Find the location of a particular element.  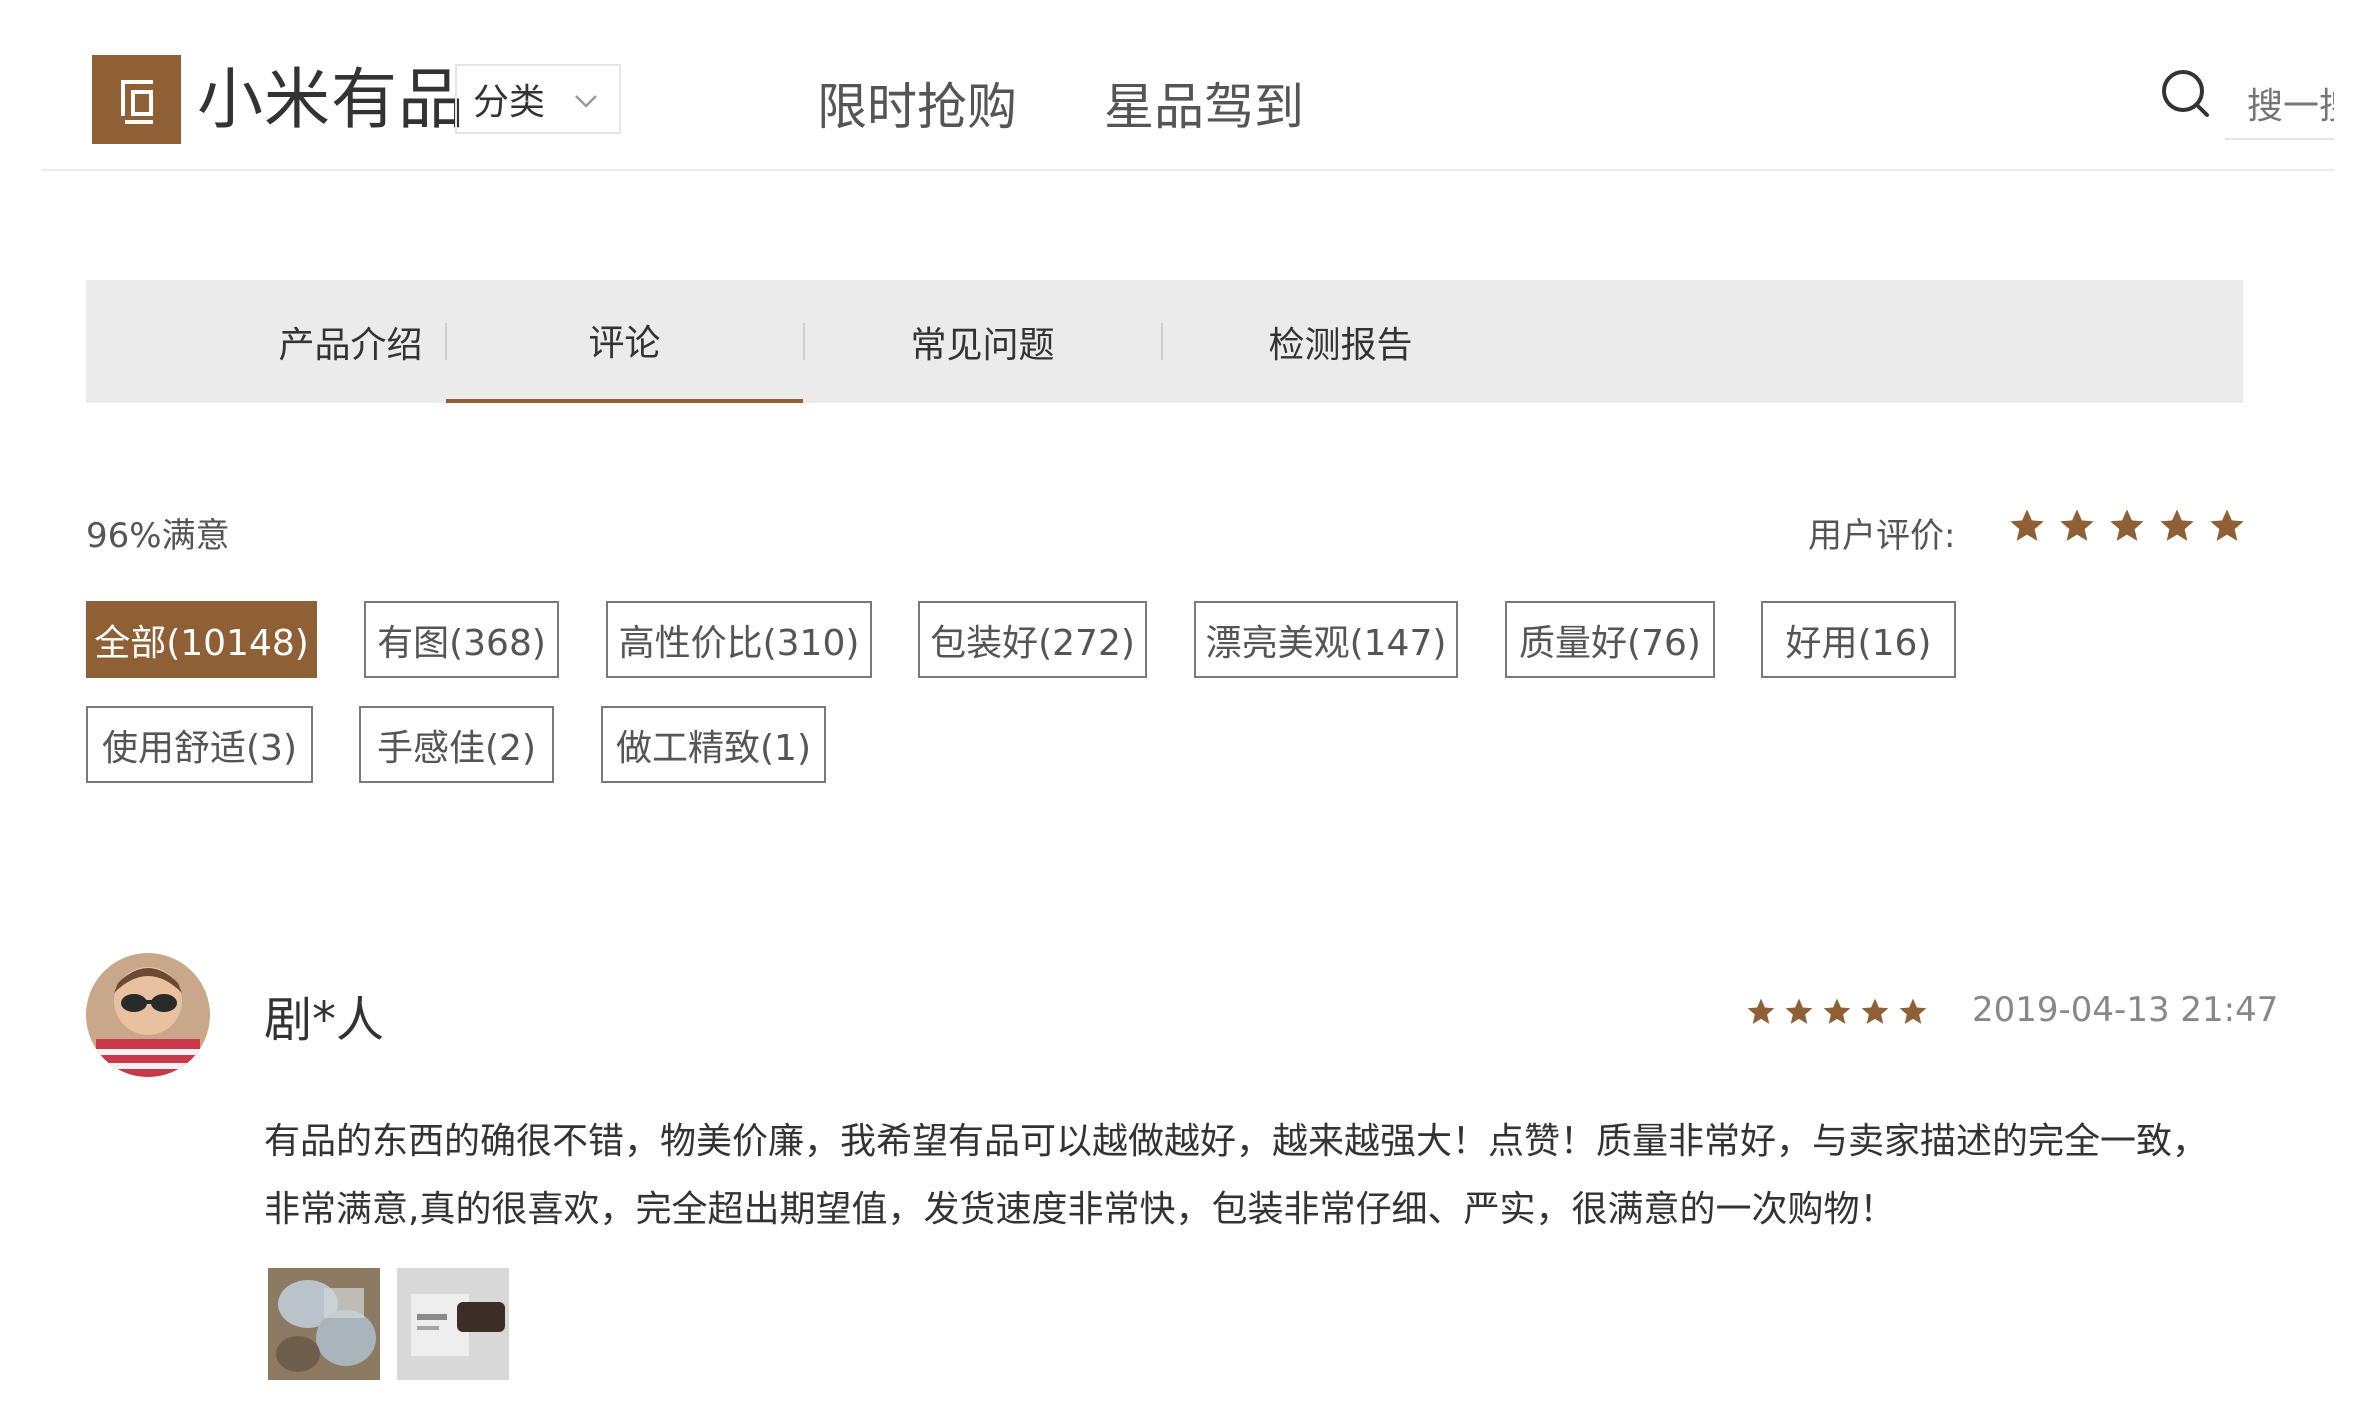

search-icon is located at coordinates (2185, 94).